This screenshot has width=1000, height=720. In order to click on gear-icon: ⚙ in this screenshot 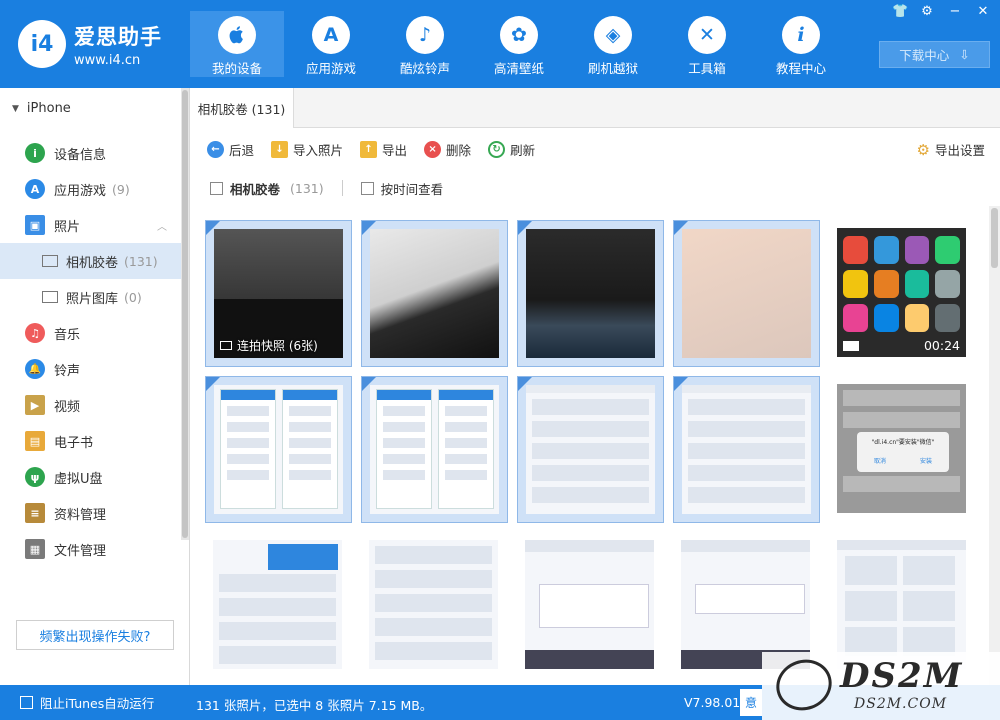, I will do `click(927, 11)`.